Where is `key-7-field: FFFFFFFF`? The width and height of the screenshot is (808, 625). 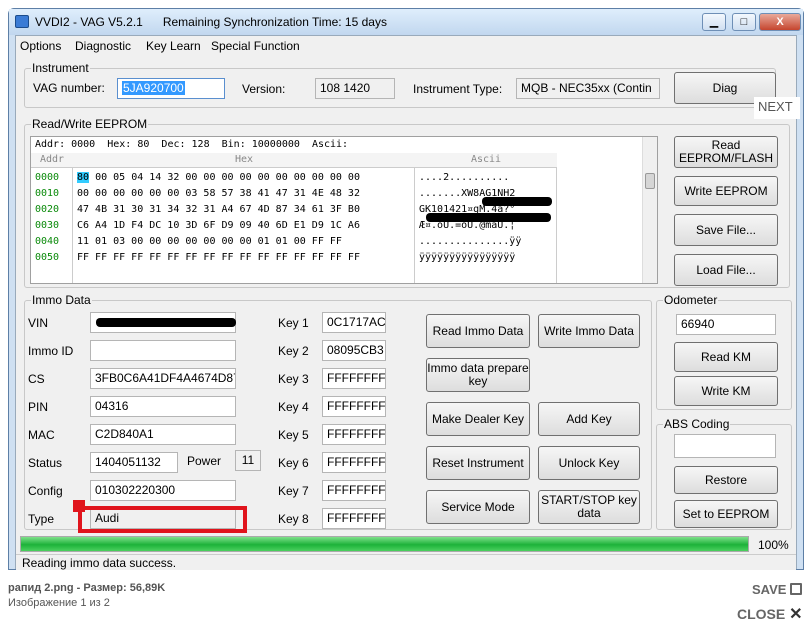 key-7-field: FFFFFFFF is located at coordinates (354, 490).